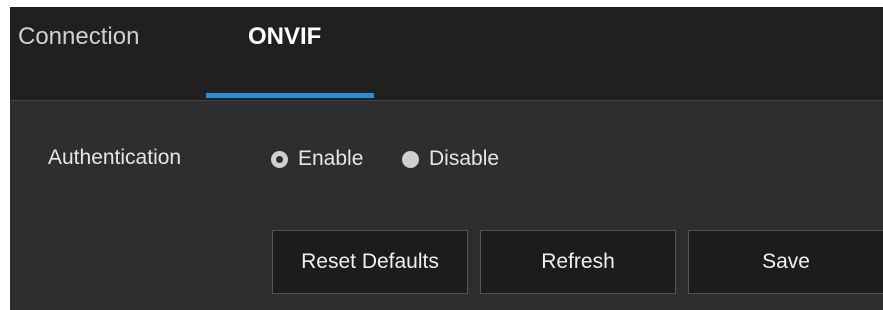  I want to click on refresh-button: Refresh, so click(578, 262).